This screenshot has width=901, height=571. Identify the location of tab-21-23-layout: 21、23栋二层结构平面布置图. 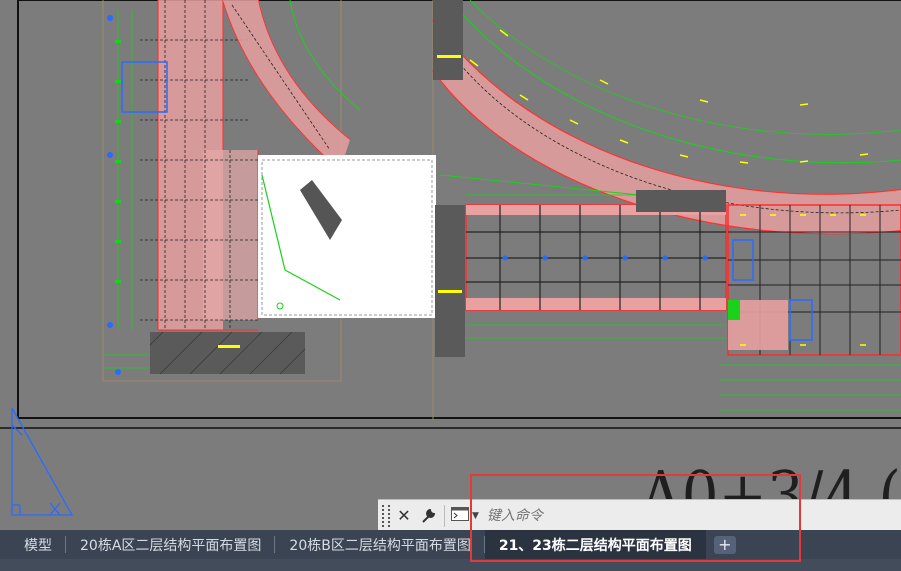
(595, 544).